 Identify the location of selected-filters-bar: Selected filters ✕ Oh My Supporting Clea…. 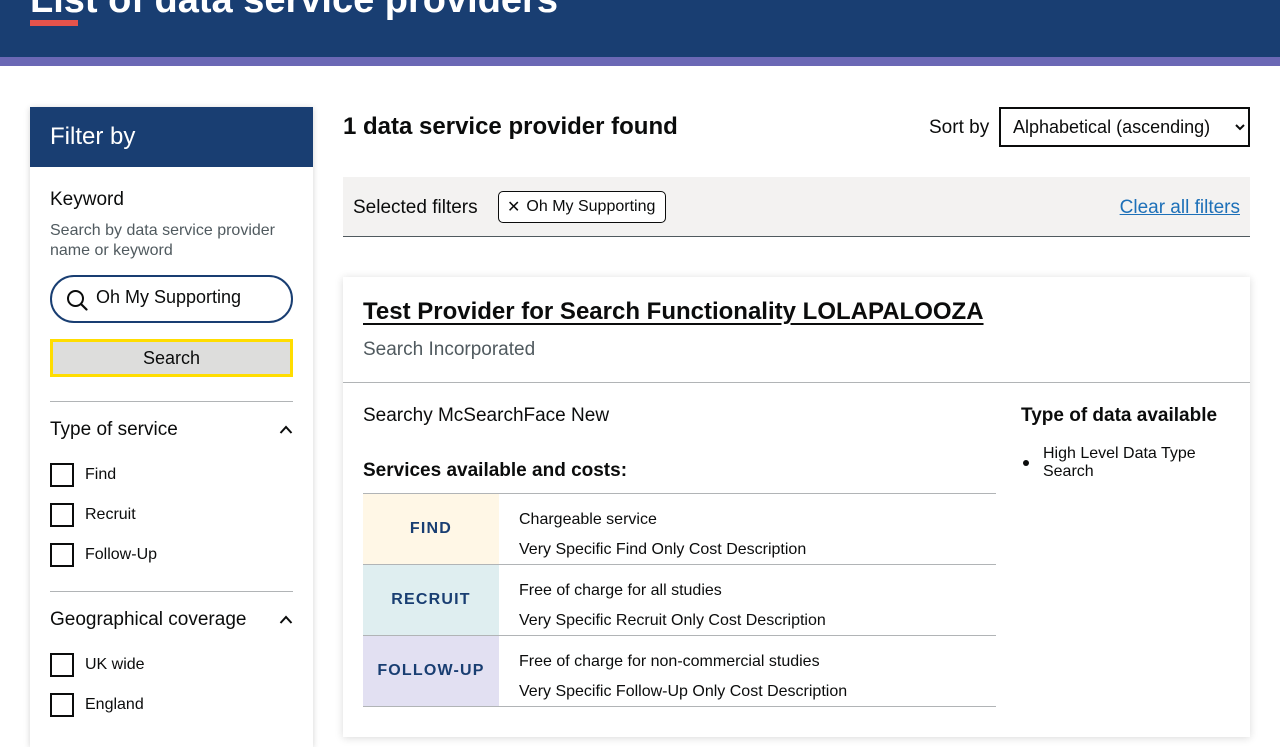
(796, 207).